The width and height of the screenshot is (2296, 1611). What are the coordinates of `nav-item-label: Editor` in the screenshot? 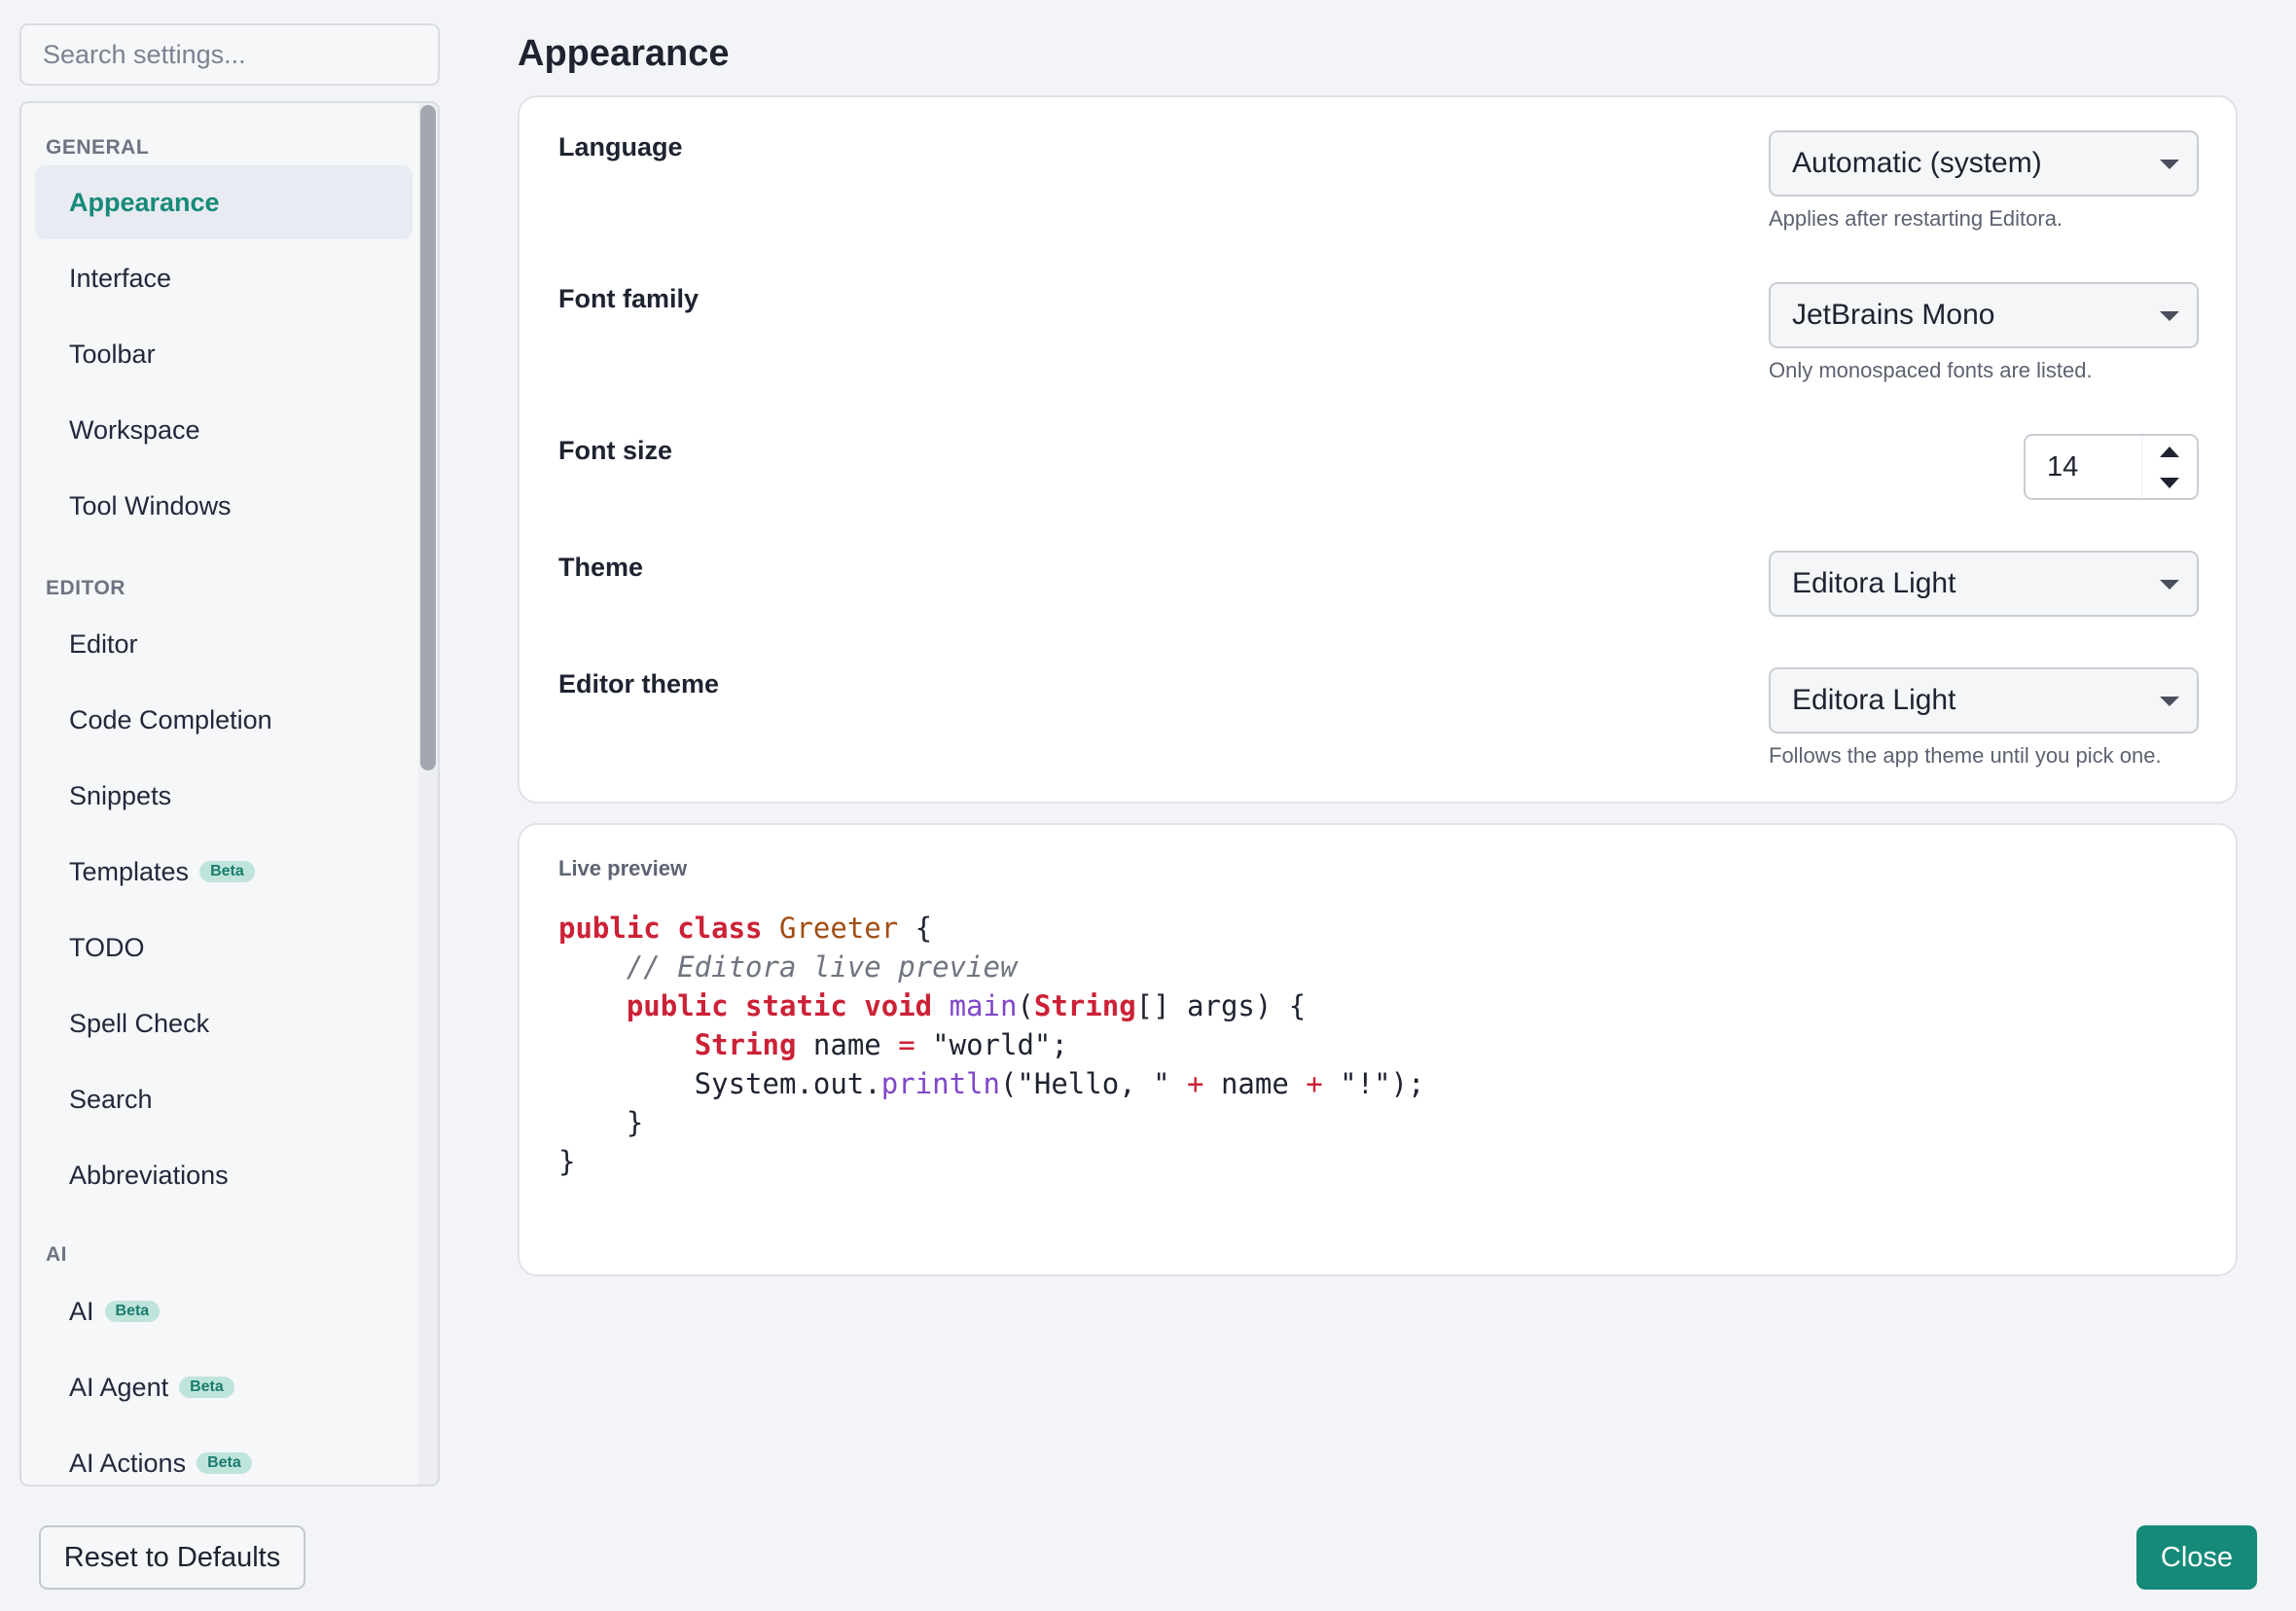 It's located at (103, 643).